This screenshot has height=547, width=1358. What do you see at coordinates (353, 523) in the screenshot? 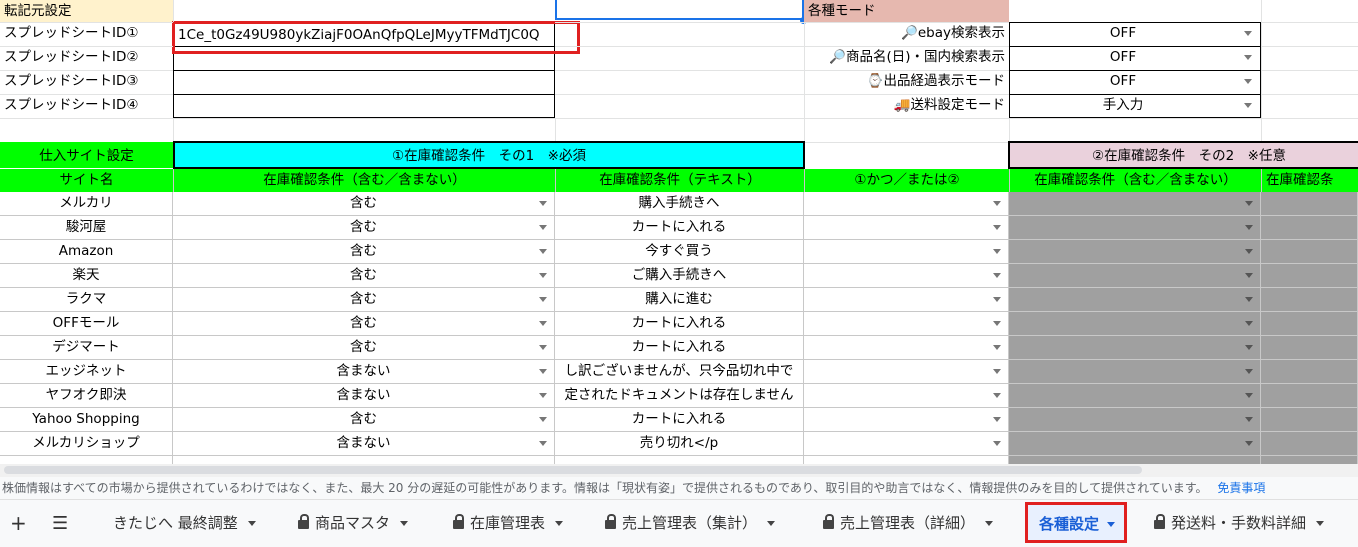
I see `sheet-tab-product-master: 商品マスタ` at bounding box center [353, 523].